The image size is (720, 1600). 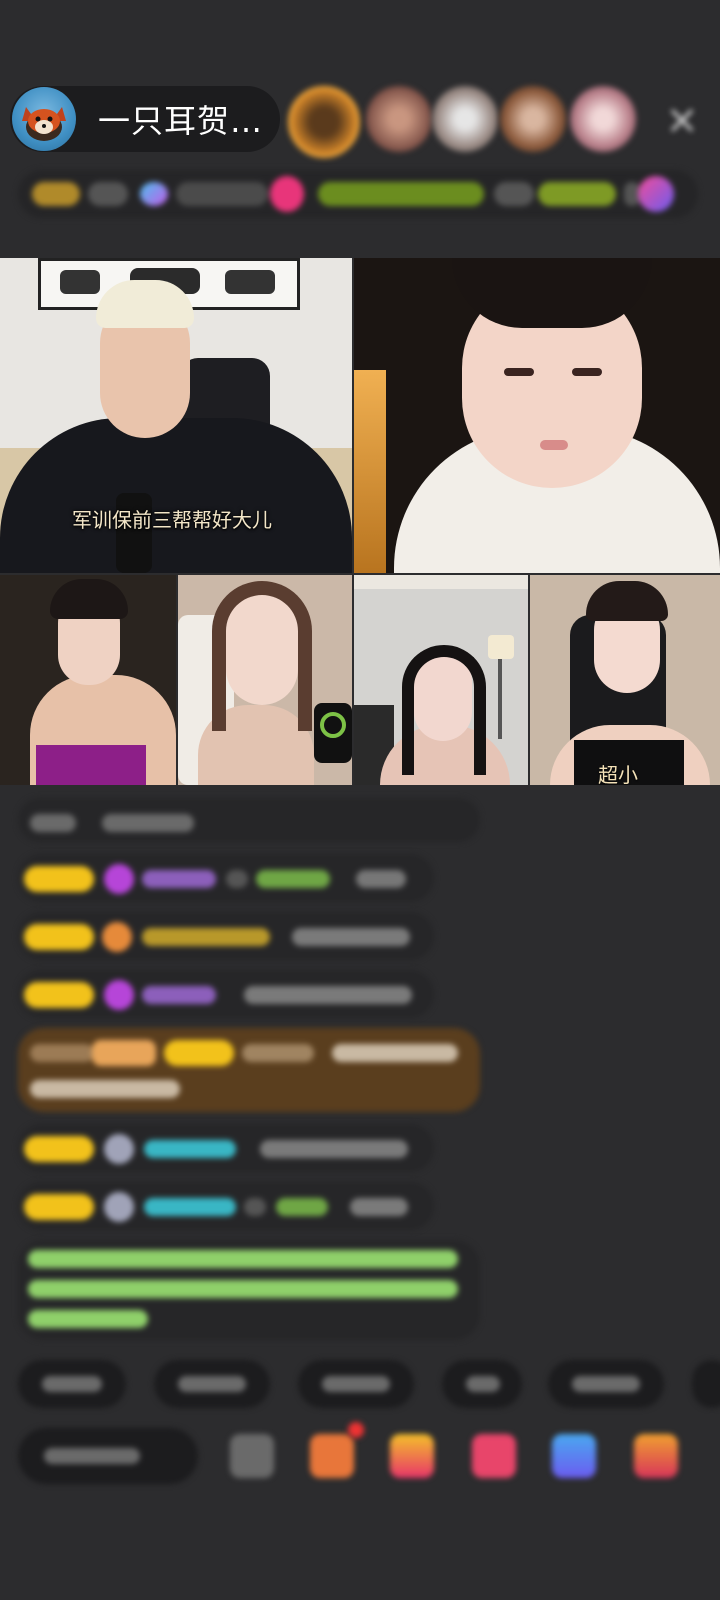 What do you see at coordinates (412, 1456) in the screenshot?
I see `gift-icon` at bounding box center [412, 1456].